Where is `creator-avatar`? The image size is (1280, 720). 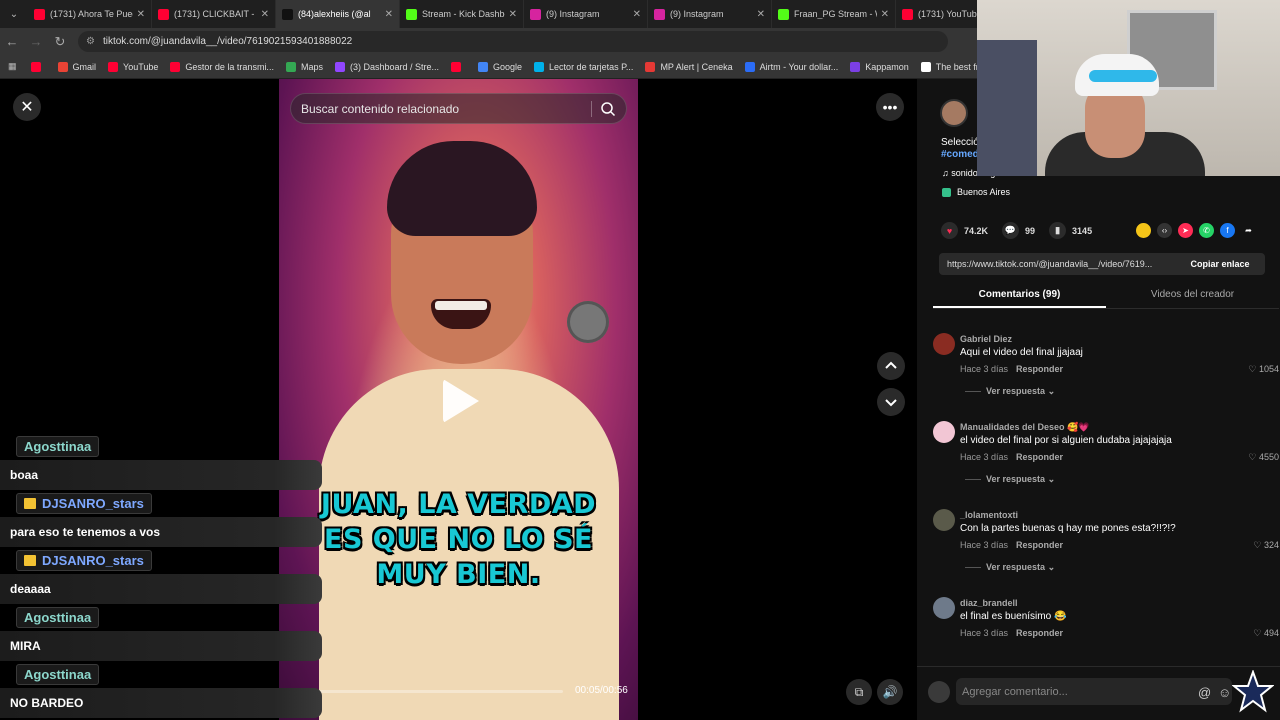 creator-avatar is located at coordinates (954, 113).